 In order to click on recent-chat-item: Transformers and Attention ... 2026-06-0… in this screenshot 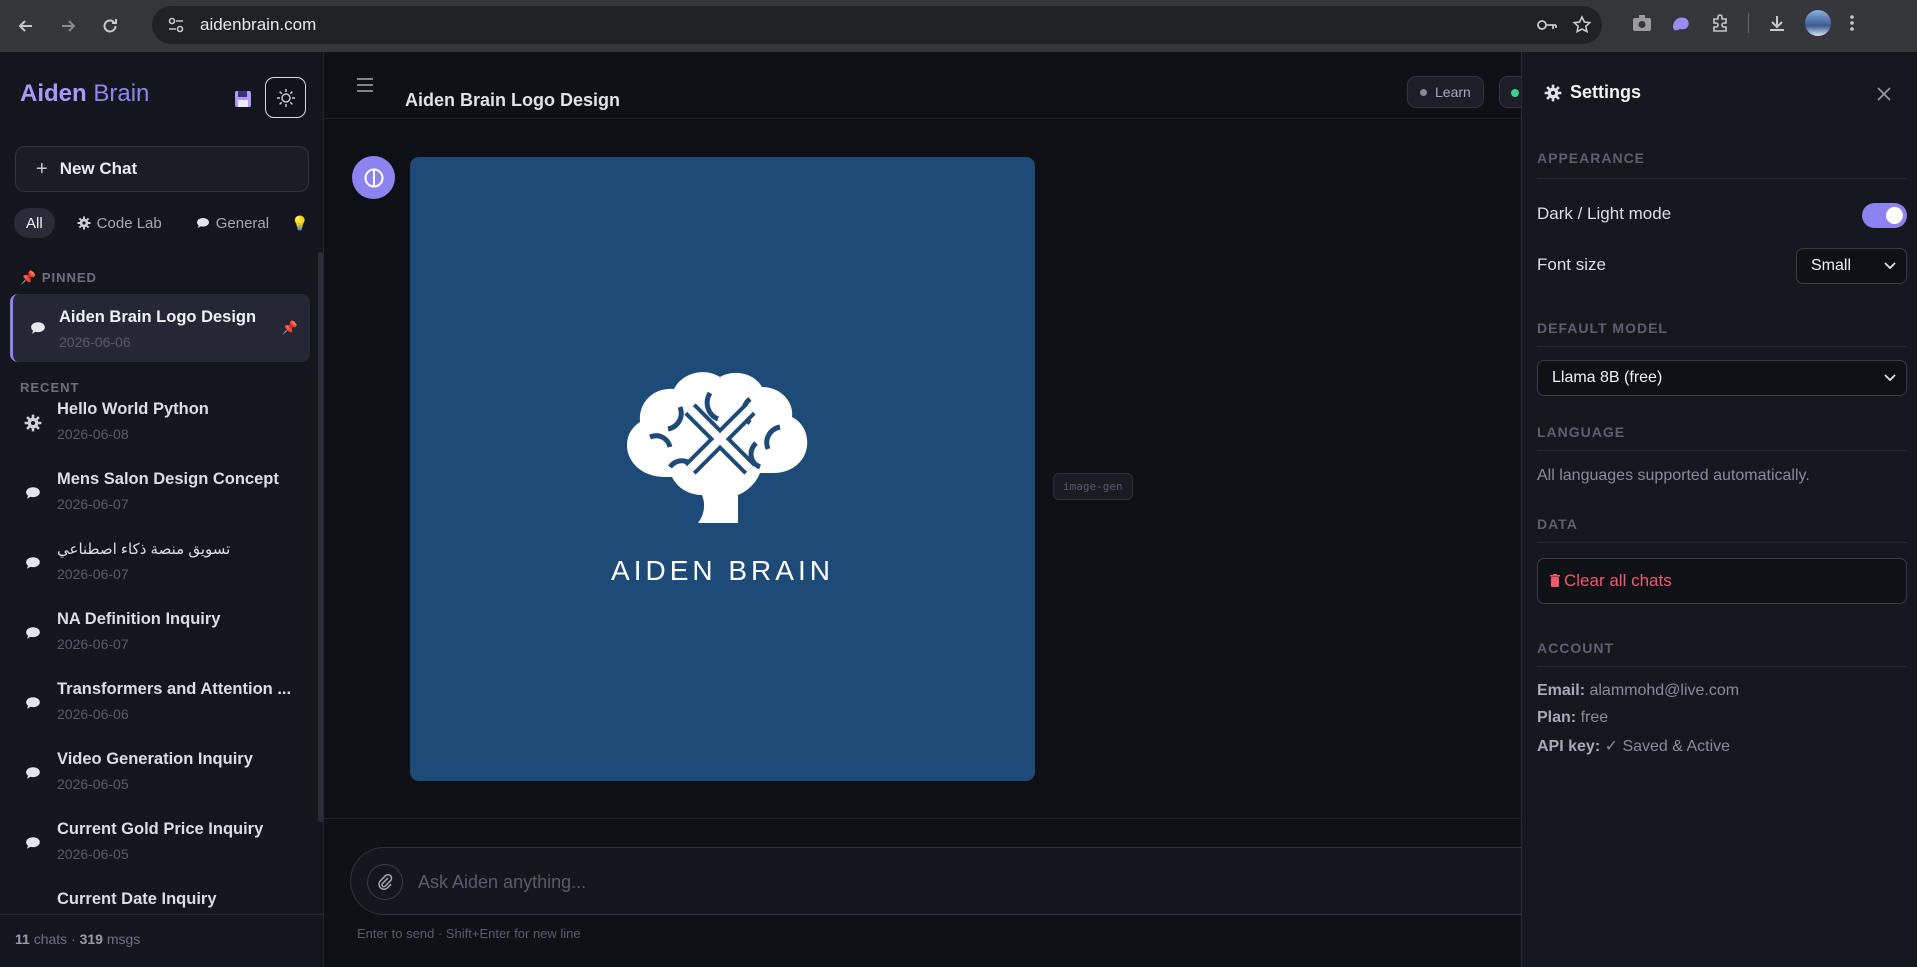, I will do `click(160, 702)`.